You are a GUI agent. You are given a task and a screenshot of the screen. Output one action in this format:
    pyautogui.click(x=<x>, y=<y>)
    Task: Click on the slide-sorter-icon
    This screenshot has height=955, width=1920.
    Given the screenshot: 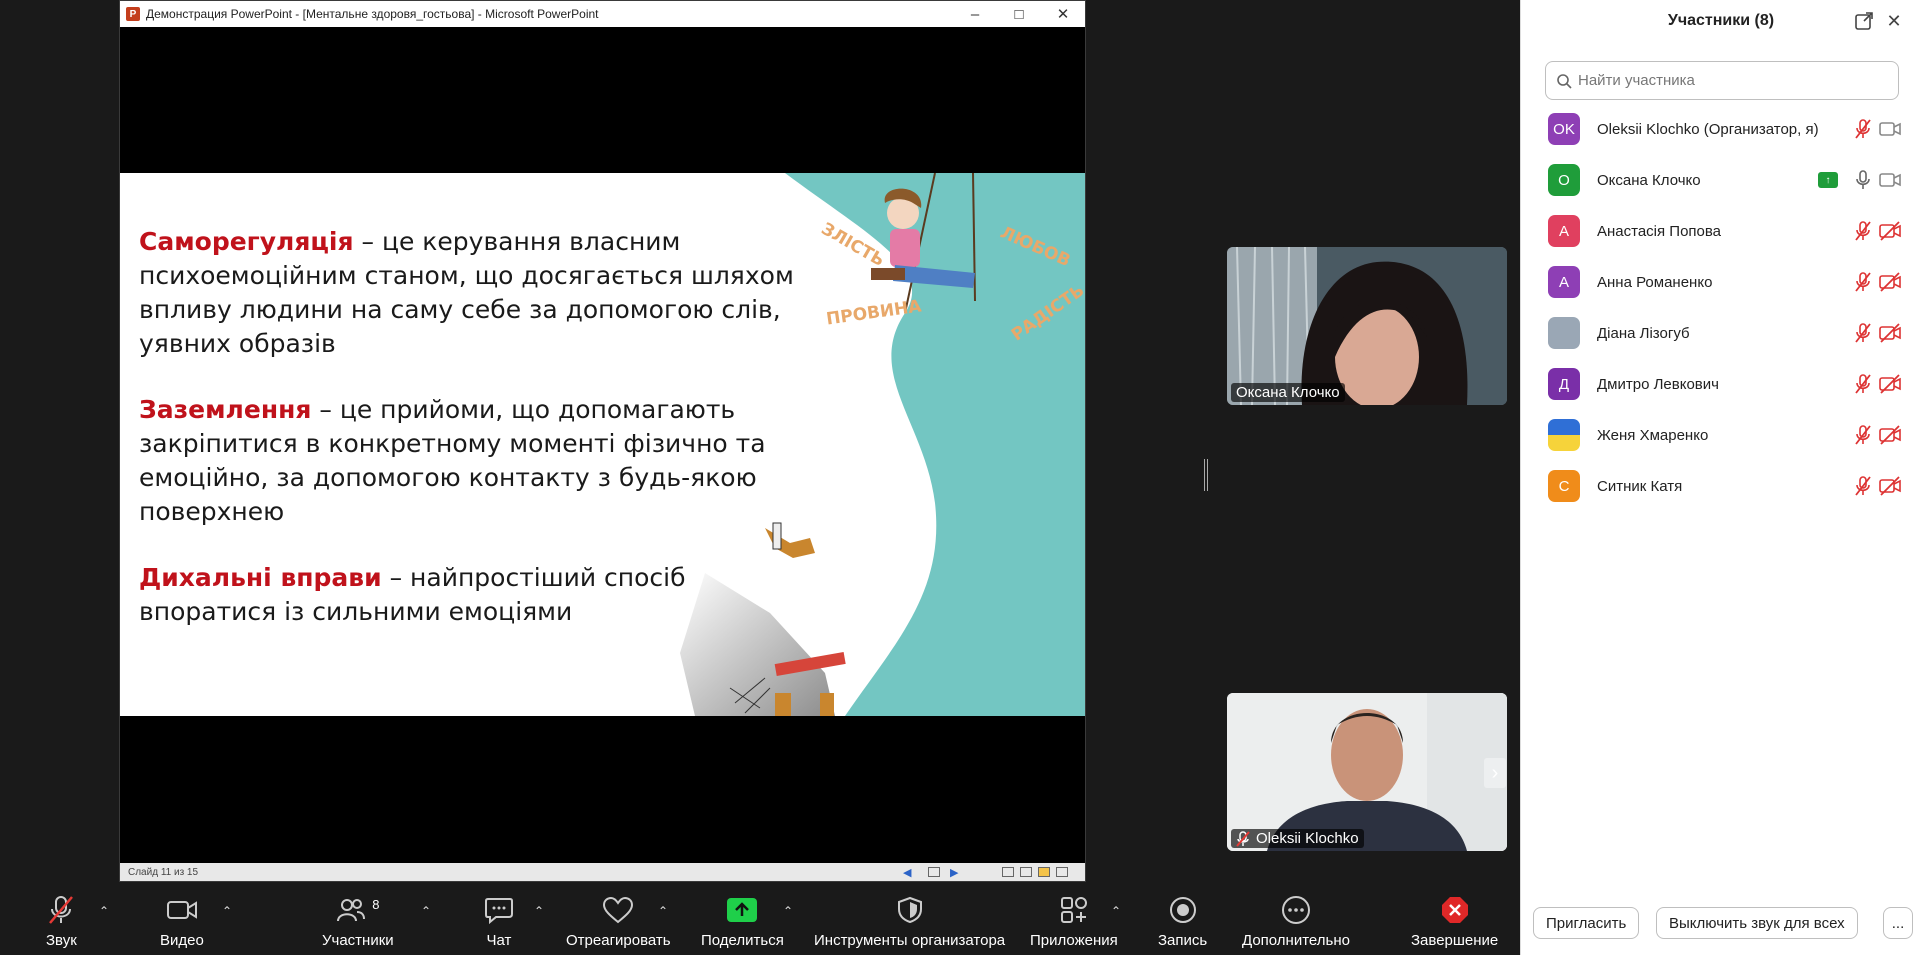 What is the action you would take?
    pyautogui.click(x=1026, y=872)
    